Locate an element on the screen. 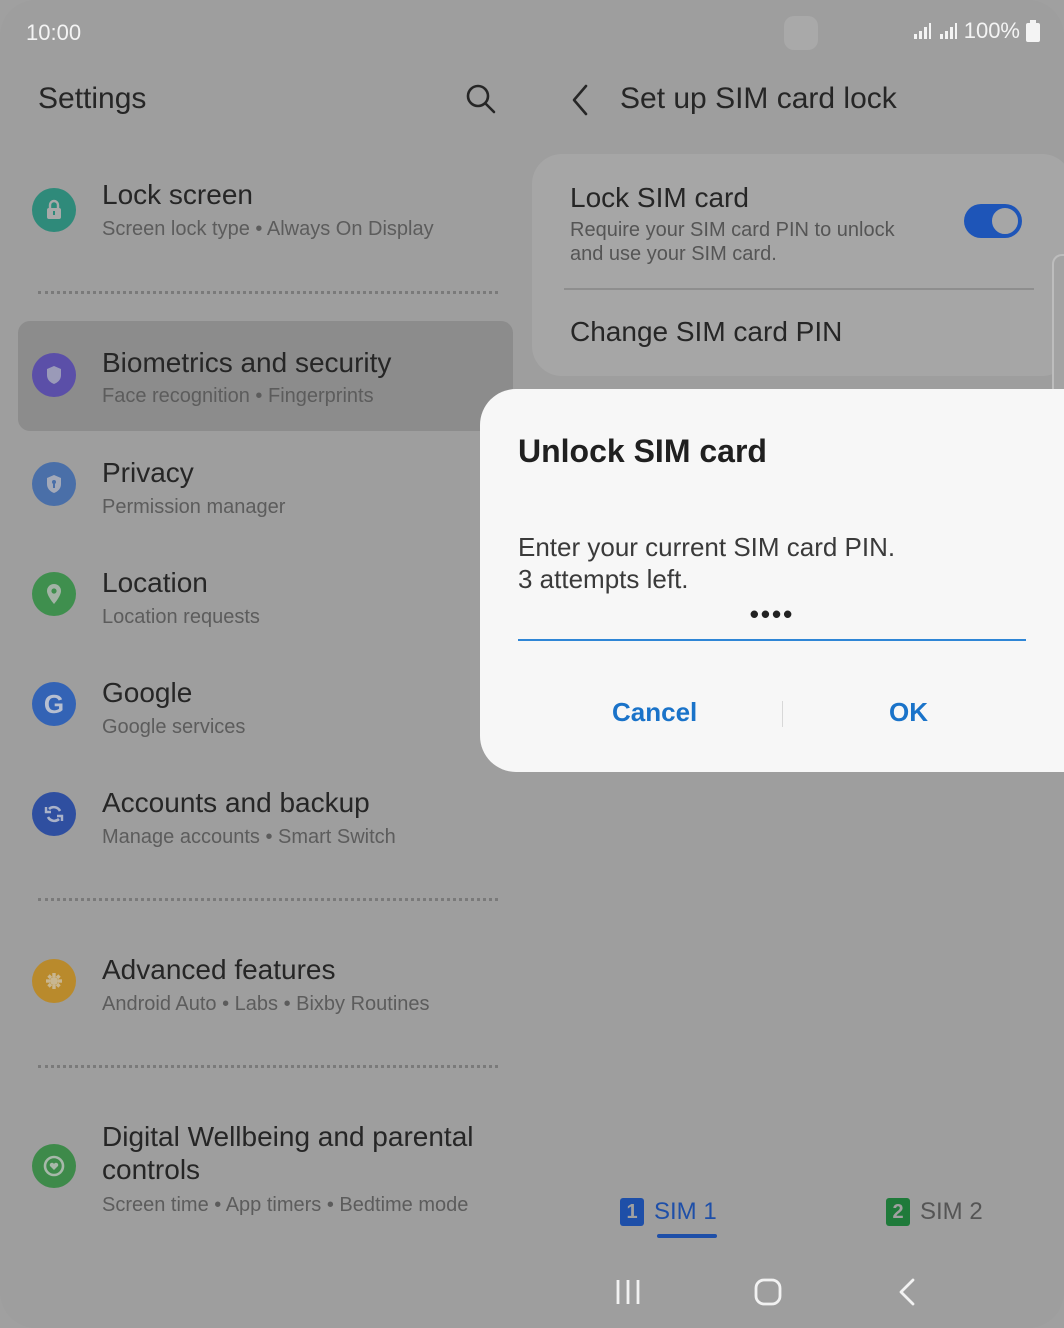 The image size is (1064, 1328). ok-button: OK is located at coordinates (908, 712).